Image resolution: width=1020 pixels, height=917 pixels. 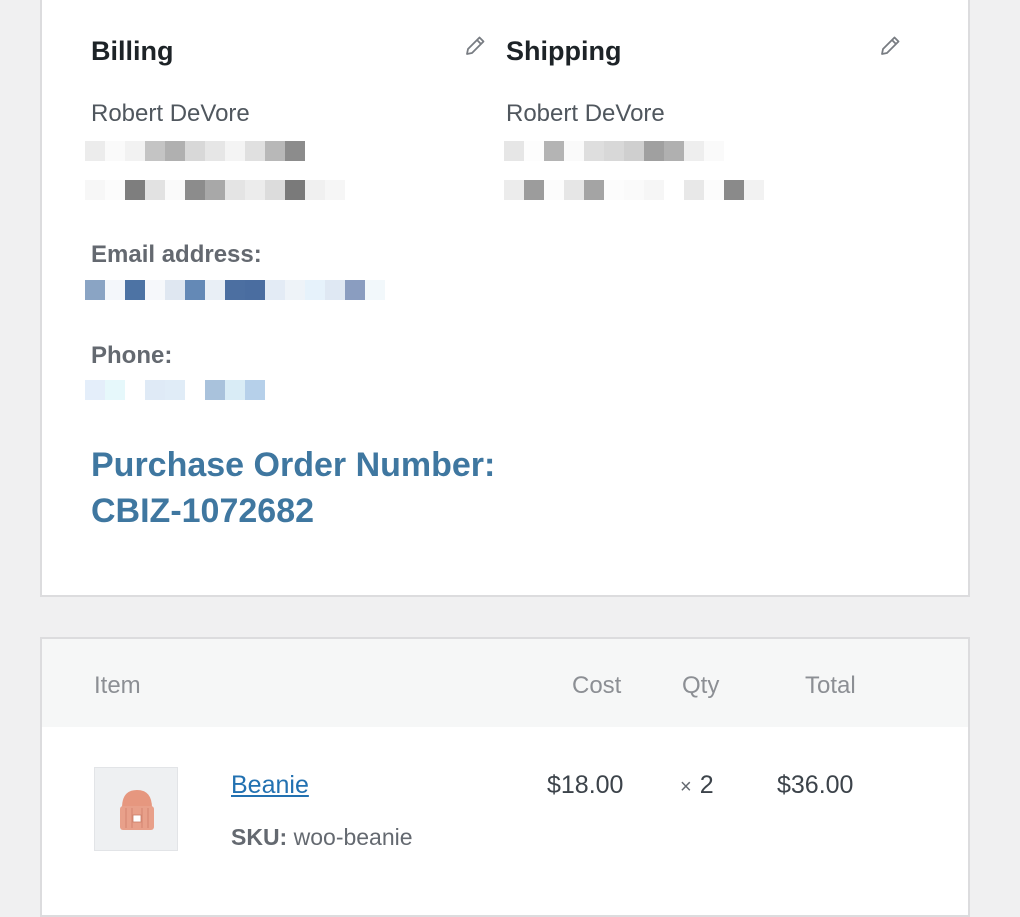 What do you see at coordinates (132, 355) in the screenshot?
I see `phone-label: Phone:` at bounding box center [132, 355].